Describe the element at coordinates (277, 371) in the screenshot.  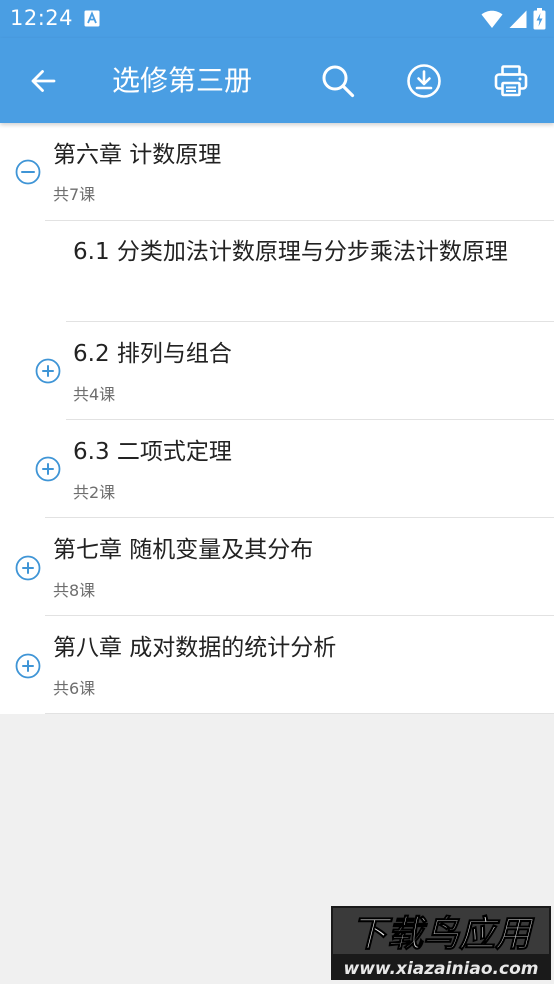
I see `section-row: 6.2 排列与组合 共4课` at that location.